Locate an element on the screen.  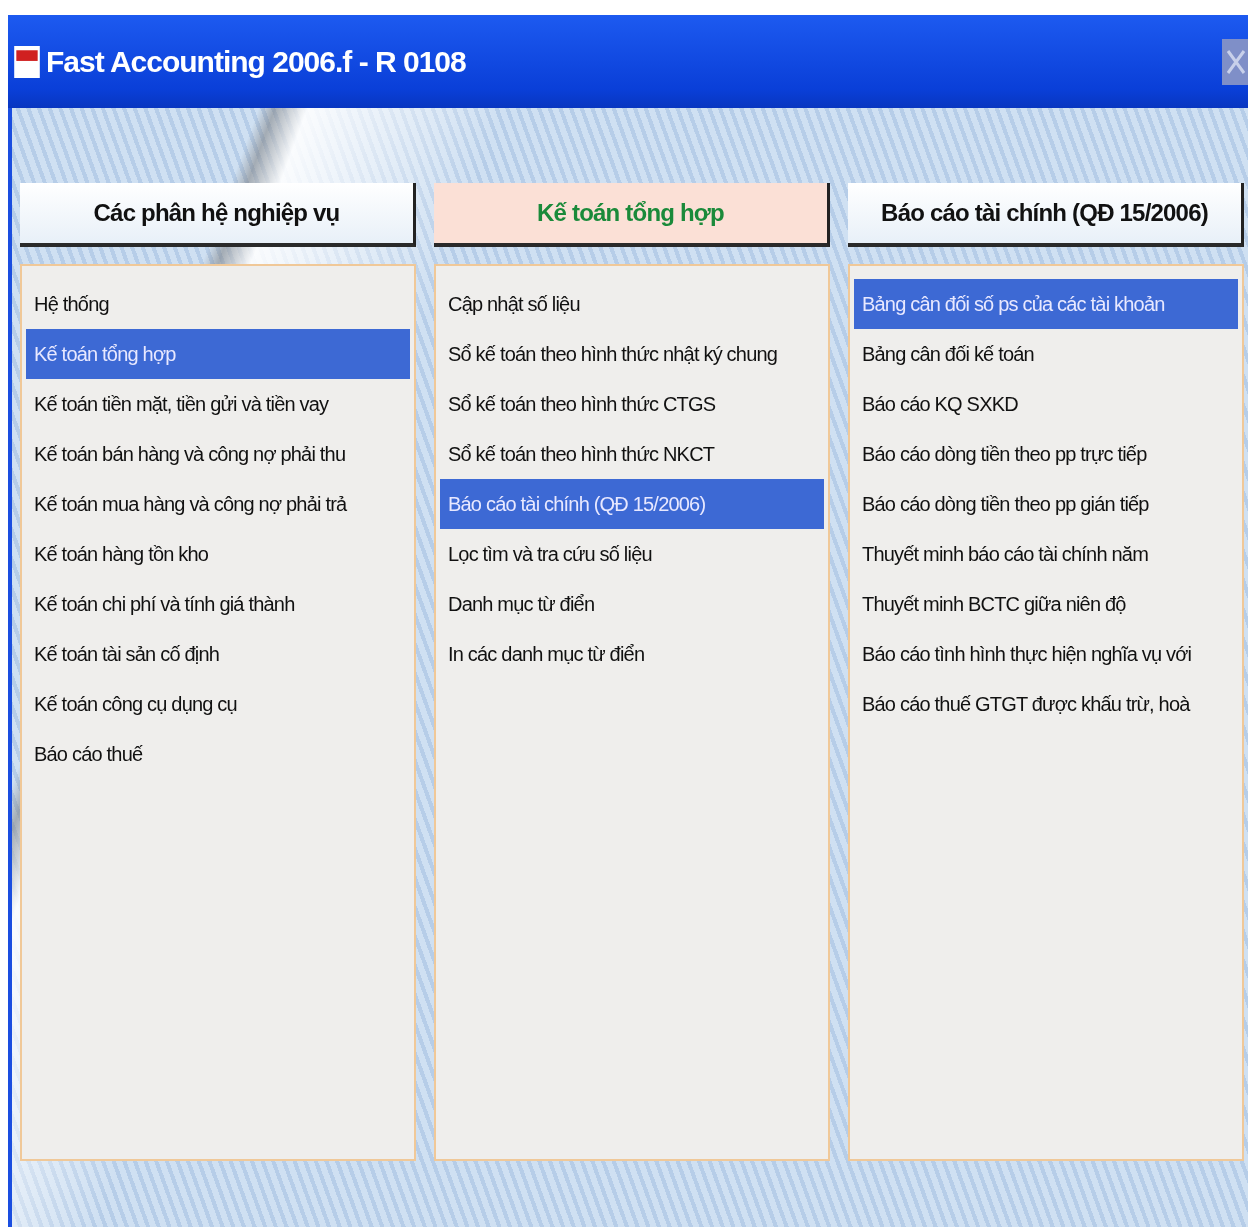
column-header: Các phân hệ nghiệp vụ is located at coordinates (218, 215).